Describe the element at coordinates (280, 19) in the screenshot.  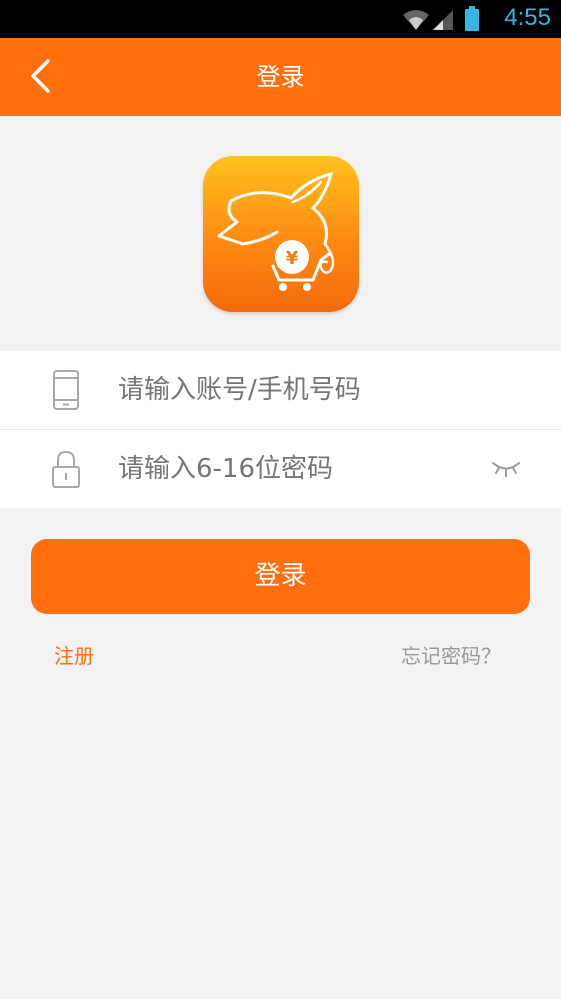
I see `status-bar: 4:55` at that location.